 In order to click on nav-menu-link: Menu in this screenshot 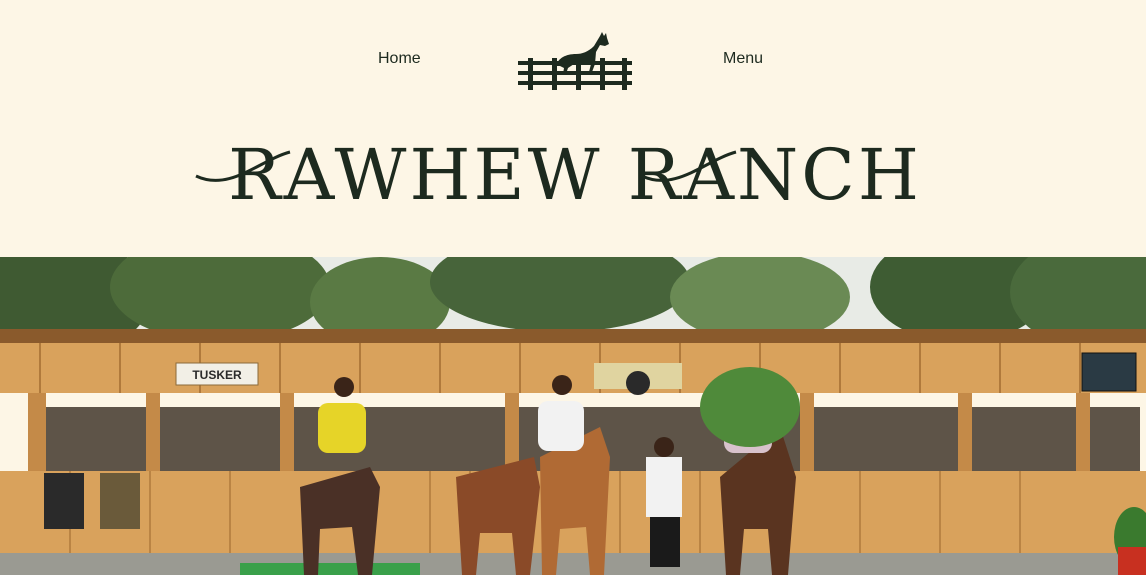, I will do `click(743, 59)`.